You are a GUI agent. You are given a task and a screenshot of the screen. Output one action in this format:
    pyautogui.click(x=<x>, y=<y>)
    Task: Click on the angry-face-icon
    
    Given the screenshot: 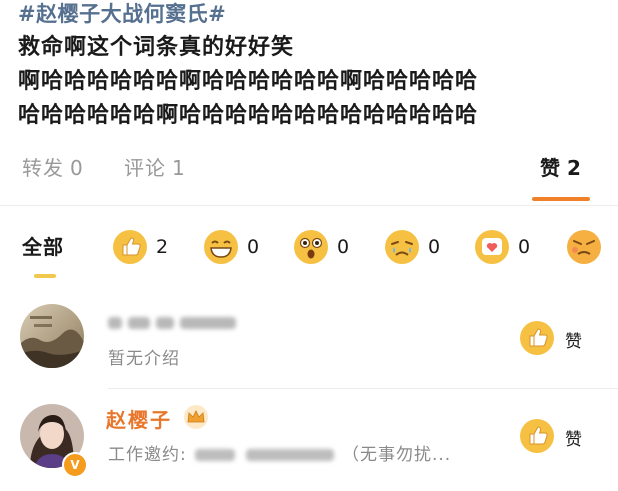 What is the action you would take?
    pyautogui.click(x=584, y=247)
    